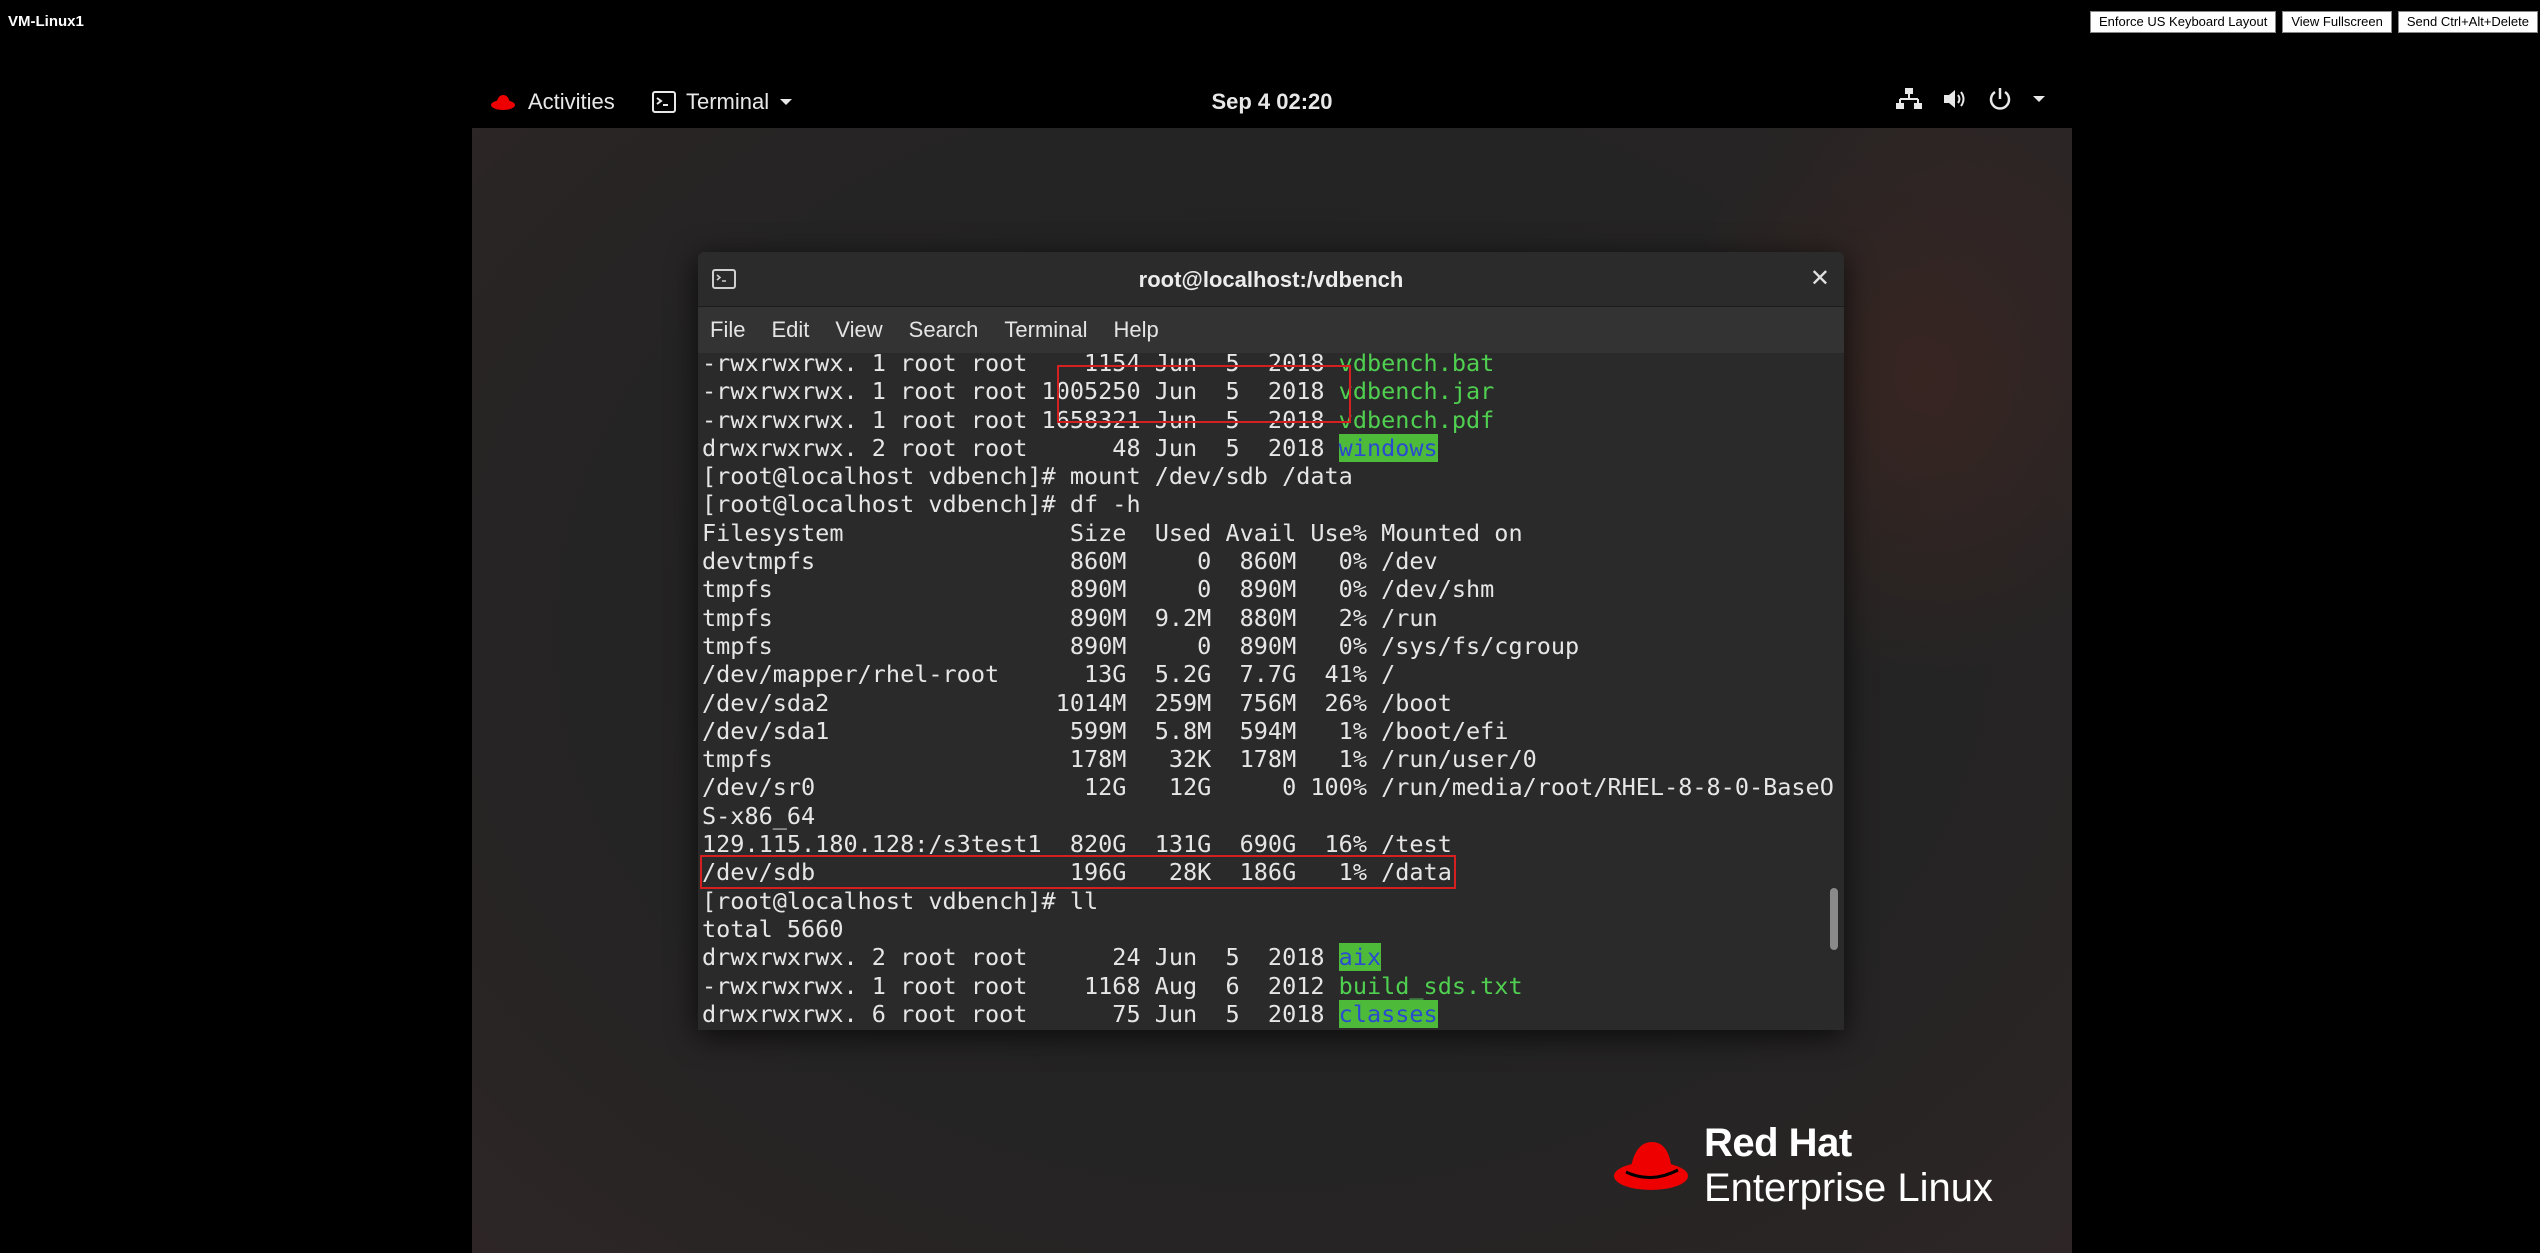 This screenshot has width=2540, height=1253. I want to click on terminal-line: tmpfs 890M 9.2M 880M 2% /run, so click(1268, 618).